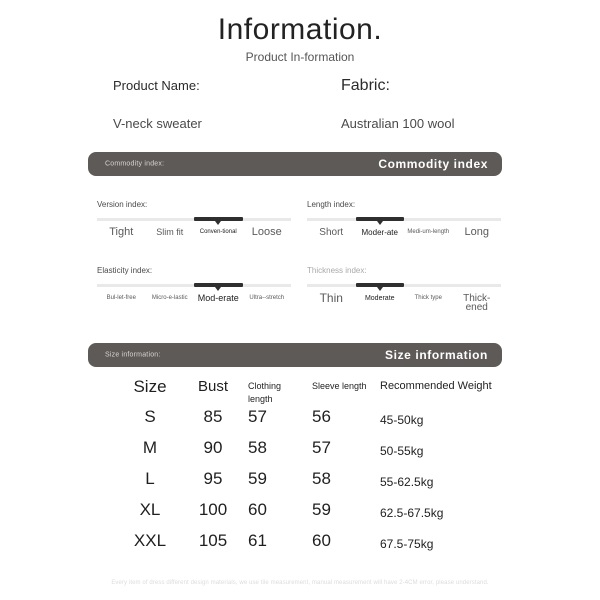 This screenshot has width=600, height=600. I want to click on thickness-option-2: Thick type, so click(428, 298).